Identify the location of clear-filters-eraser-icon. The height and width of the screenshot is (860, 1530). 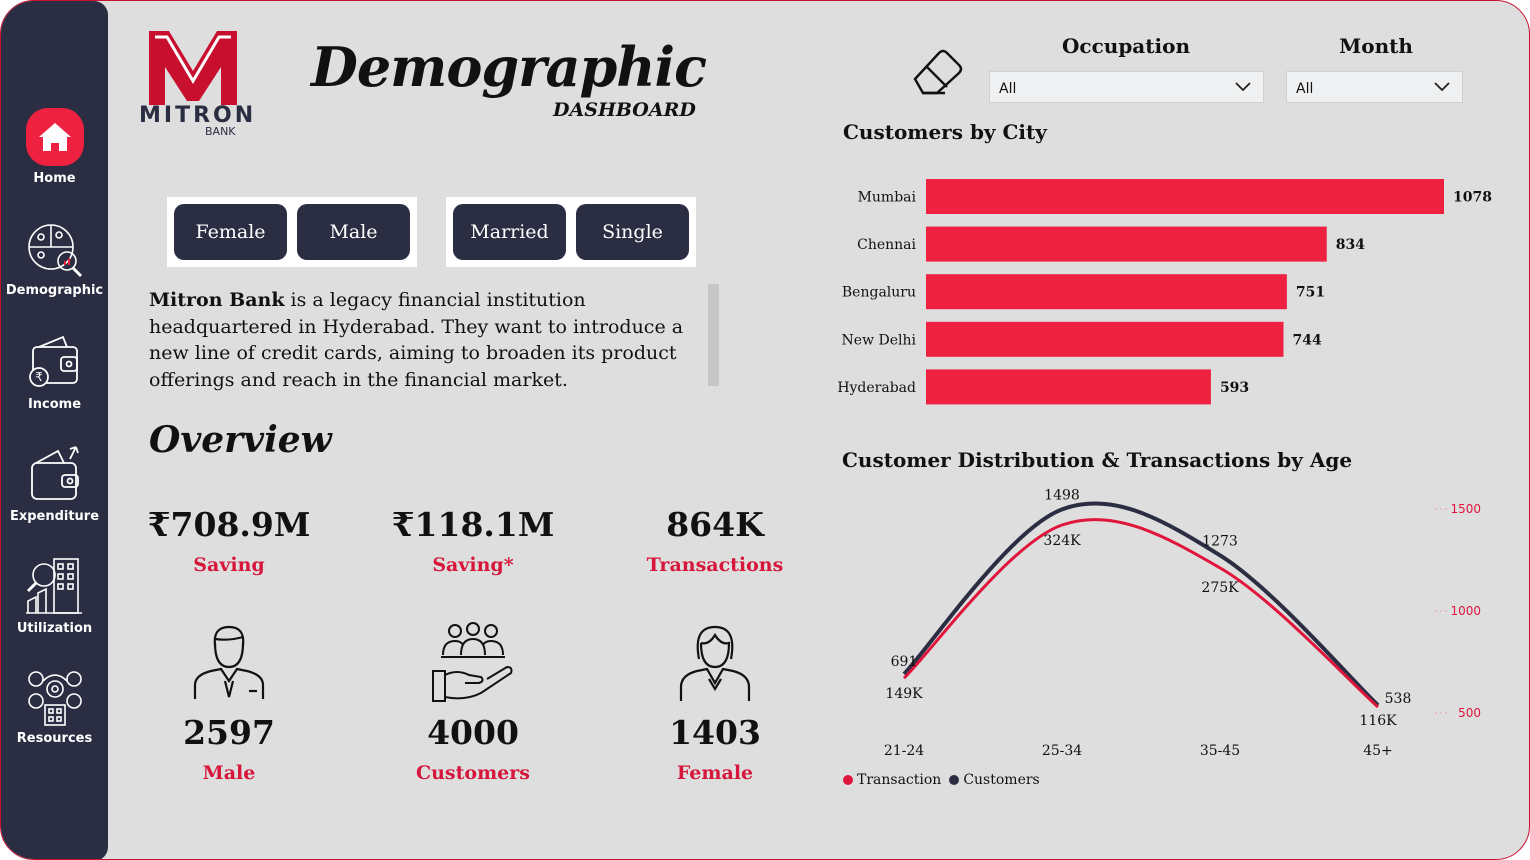
(936, 73).